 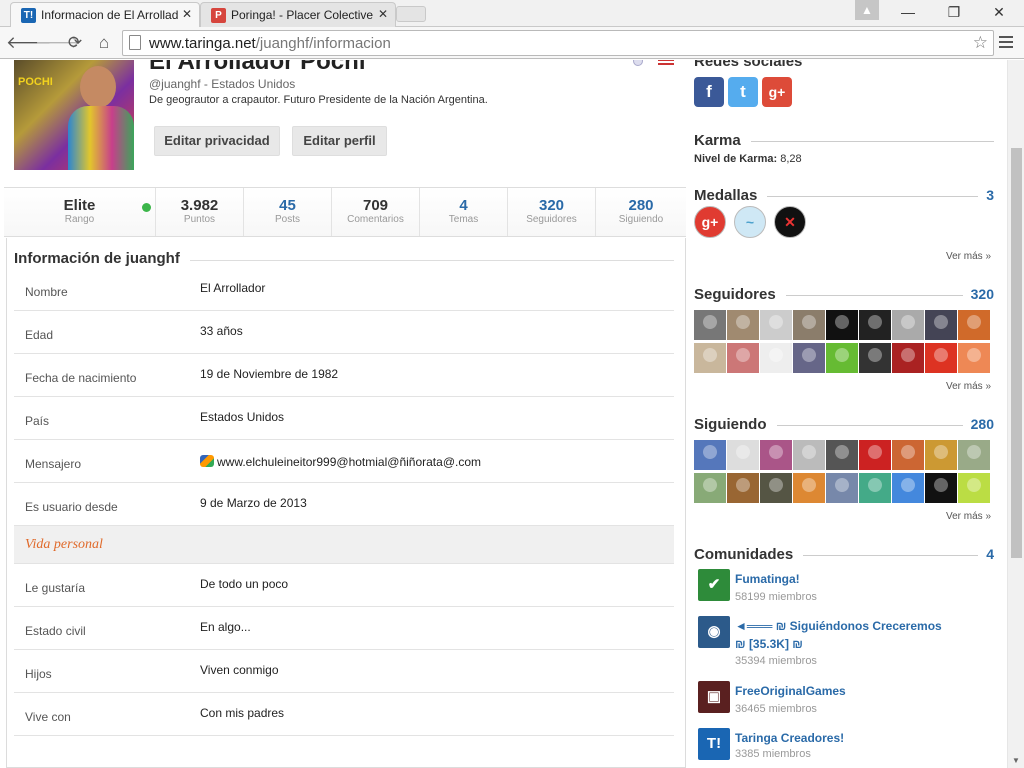 I want to click on seguidores-title: Seguidores, so click(x=740, y=294).